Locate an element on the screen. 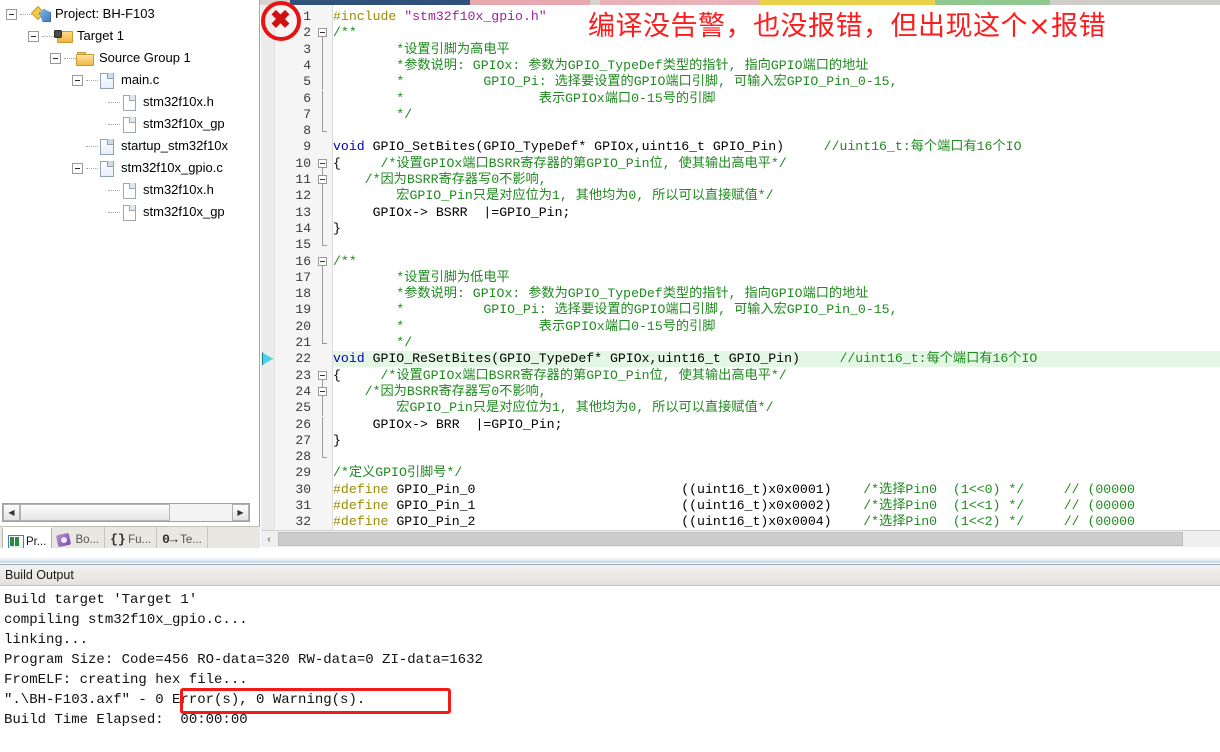 Image resolution: width=1220 pixels, height=752 pixels. tree-node: Source Group 1 is located at coordinates (130, 58).